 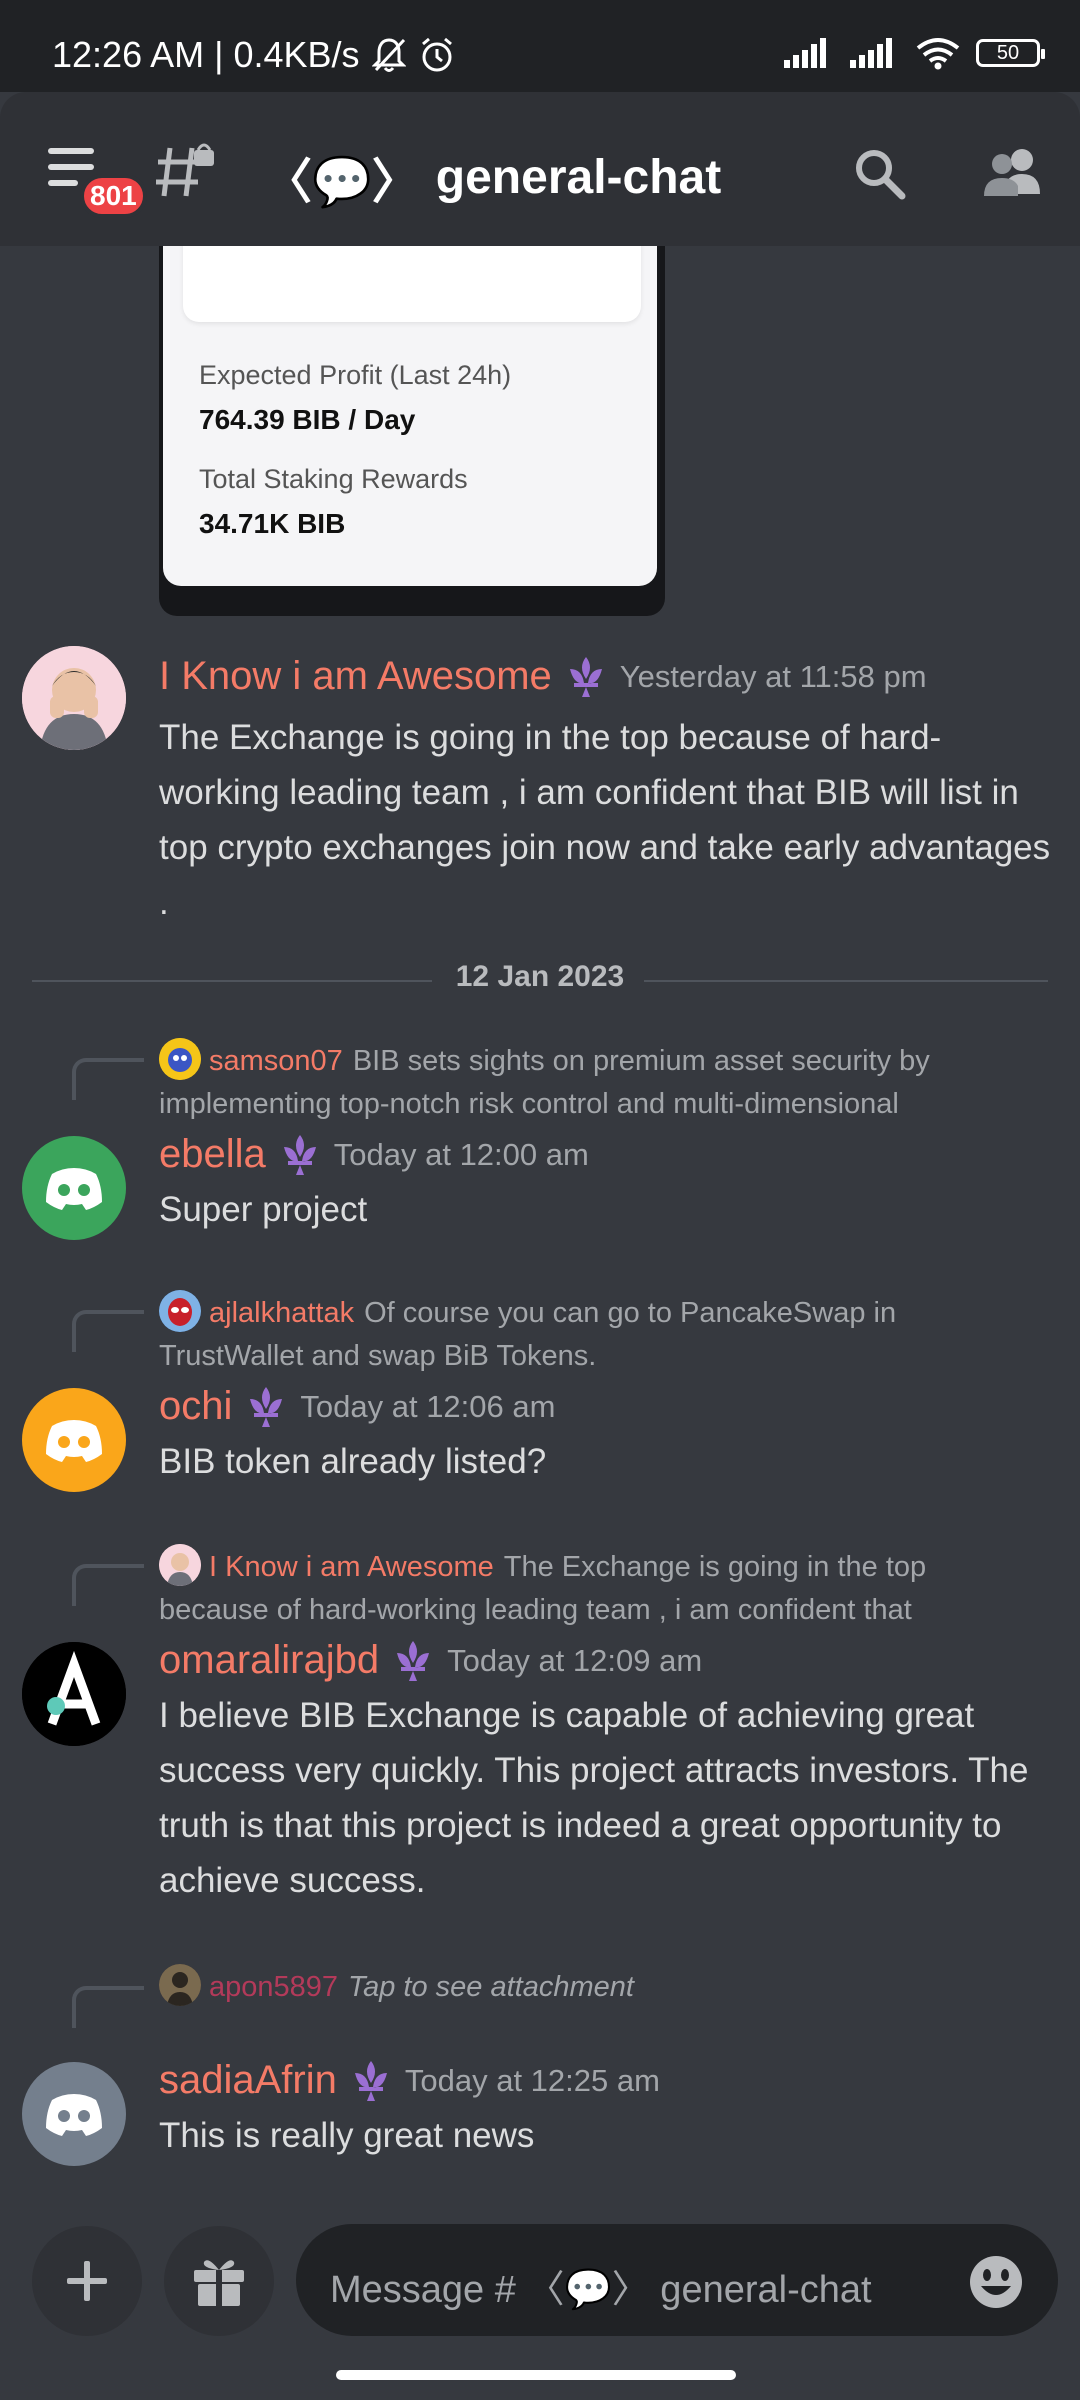 I want to click on message-header: omaralirajbd Today at 12:09 am, so click(x=430, y=1660).